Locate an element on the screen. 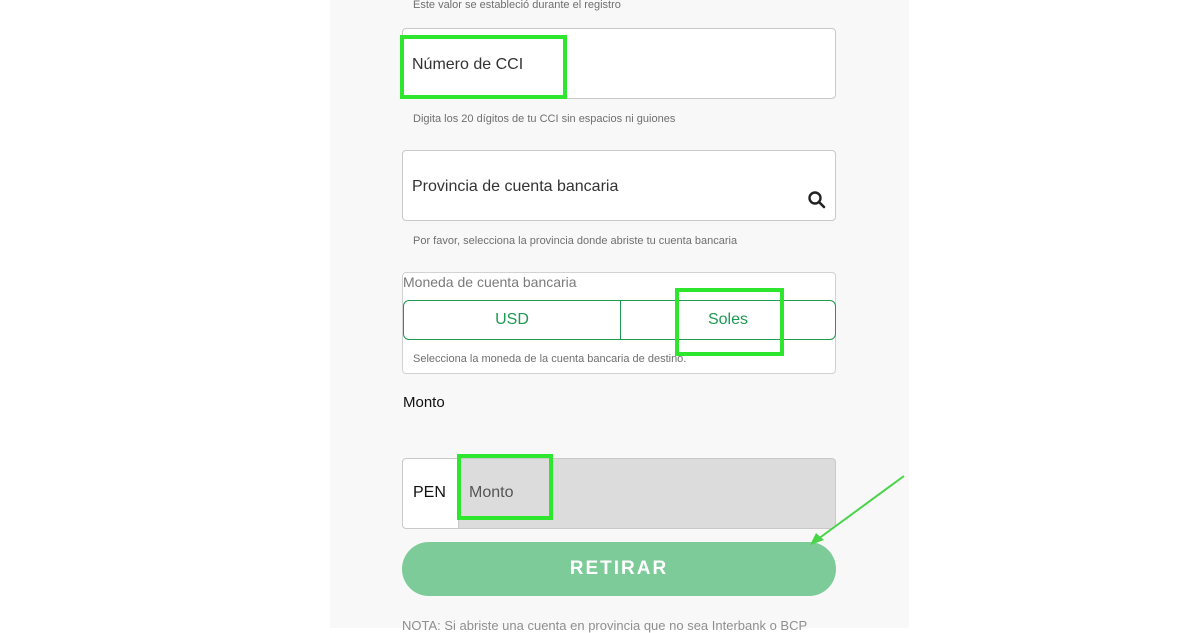  monto-input: Monto is located at coordinates (647, 493).